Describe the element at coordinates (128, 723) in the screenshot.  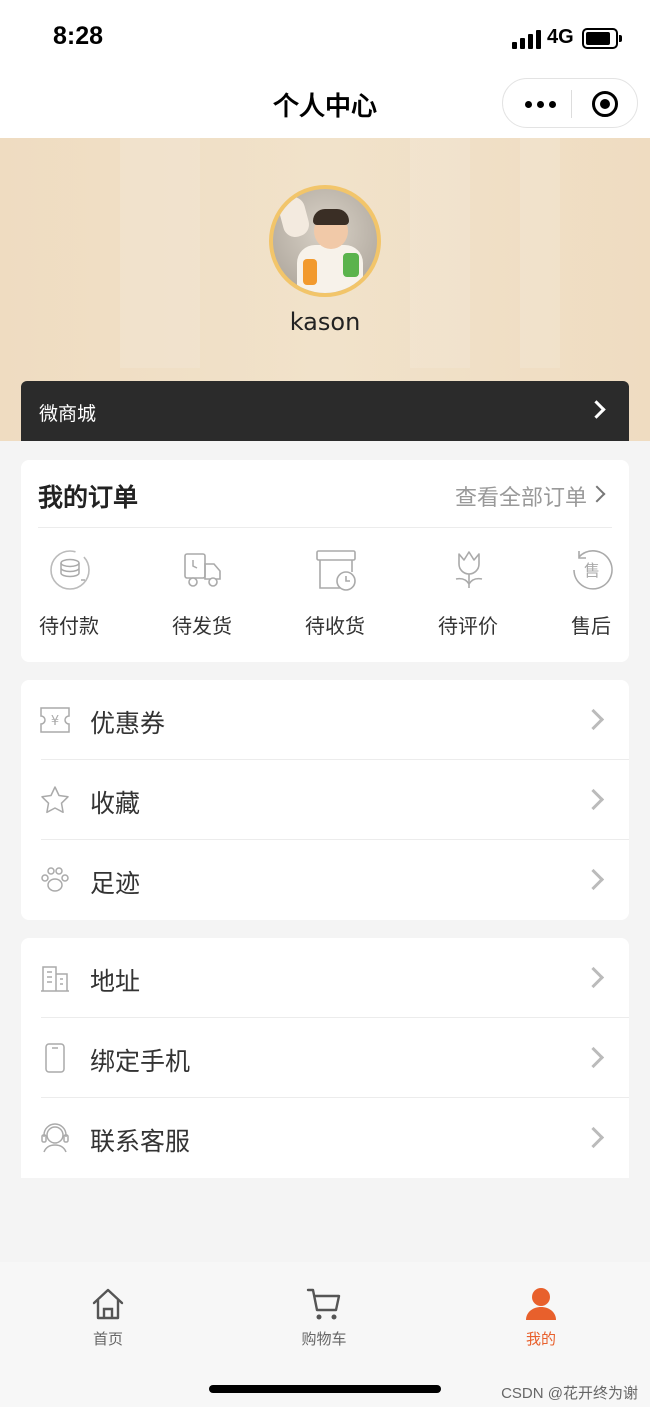
I see `menu-item-label: 优惠券` at that location.